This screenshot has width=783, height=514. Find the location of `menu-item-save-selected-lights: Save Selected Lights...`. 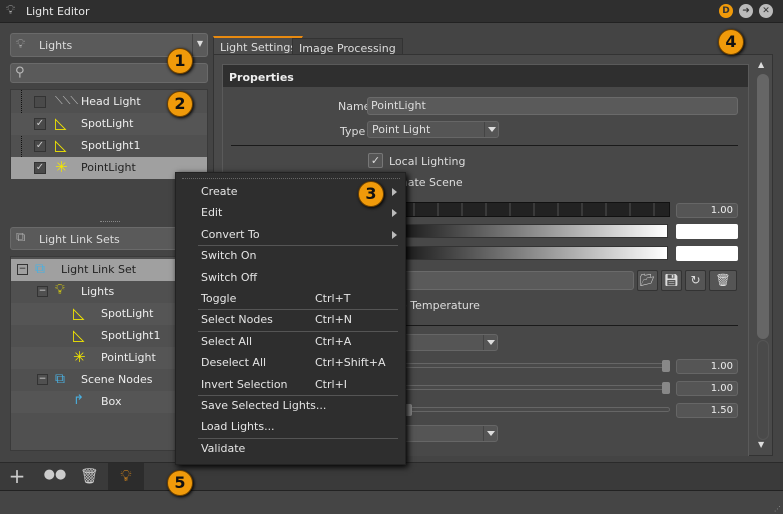

menu-item-save-selected-lights: Save Selected Lights... is located at coordinates (301, 409).